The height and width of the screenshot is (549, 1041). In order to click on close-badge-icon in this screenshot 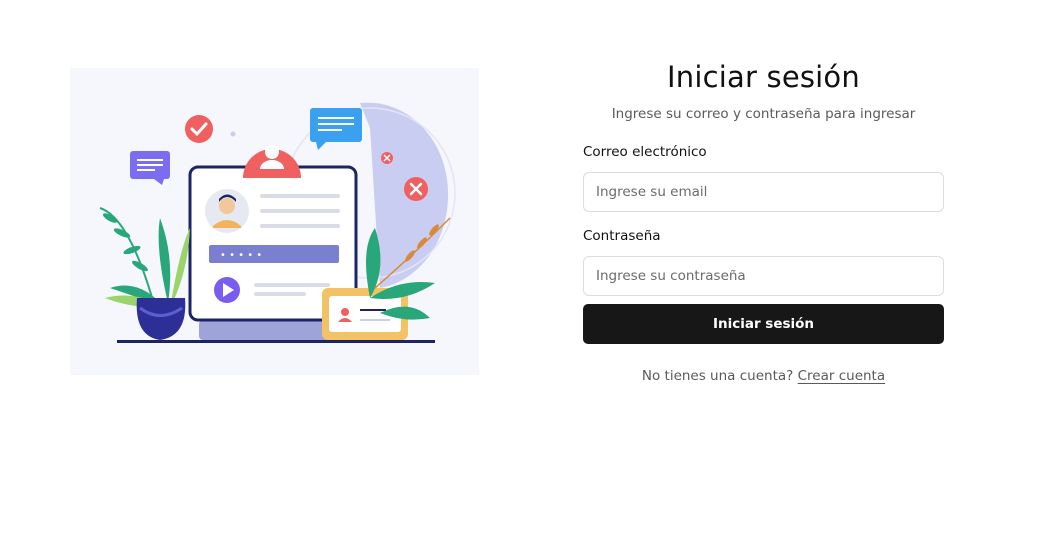, I will do `click(416, 189)`.